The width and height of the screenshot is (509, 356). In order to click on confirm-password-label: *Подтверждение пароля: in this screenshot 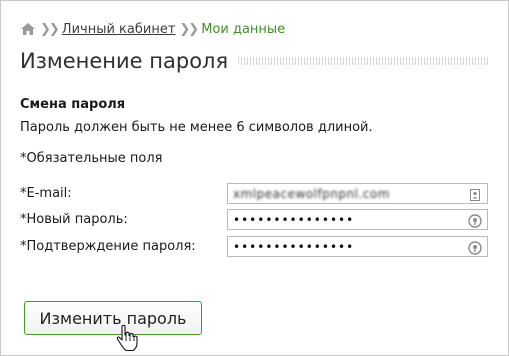, I will do `click(108, 246)`.